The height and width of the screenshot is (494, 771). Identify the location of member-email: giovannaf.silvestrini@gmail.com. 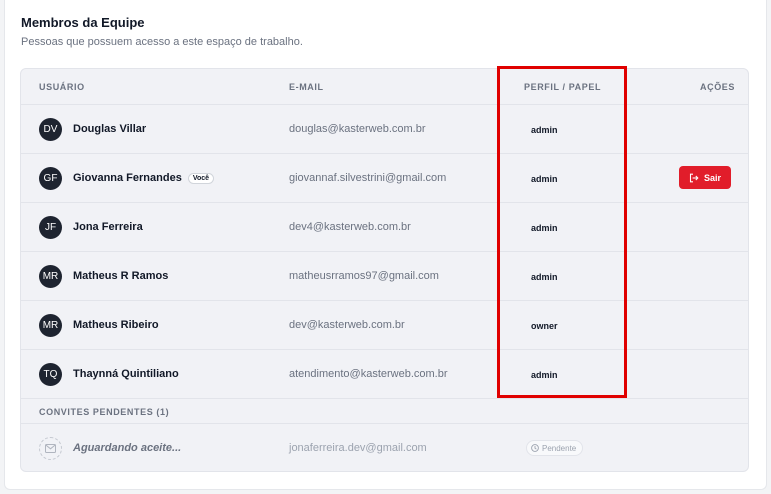
(368, 178).